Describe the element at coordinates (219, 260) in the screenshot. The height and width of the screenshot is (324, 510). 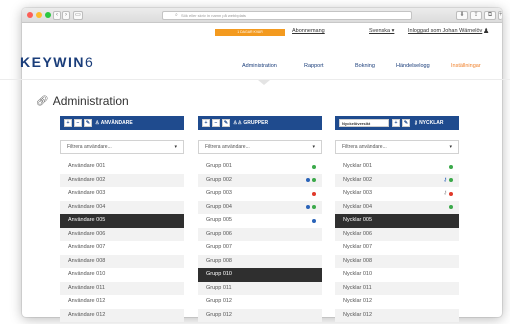
I see `list-item-label: Grupp 008` at that location.